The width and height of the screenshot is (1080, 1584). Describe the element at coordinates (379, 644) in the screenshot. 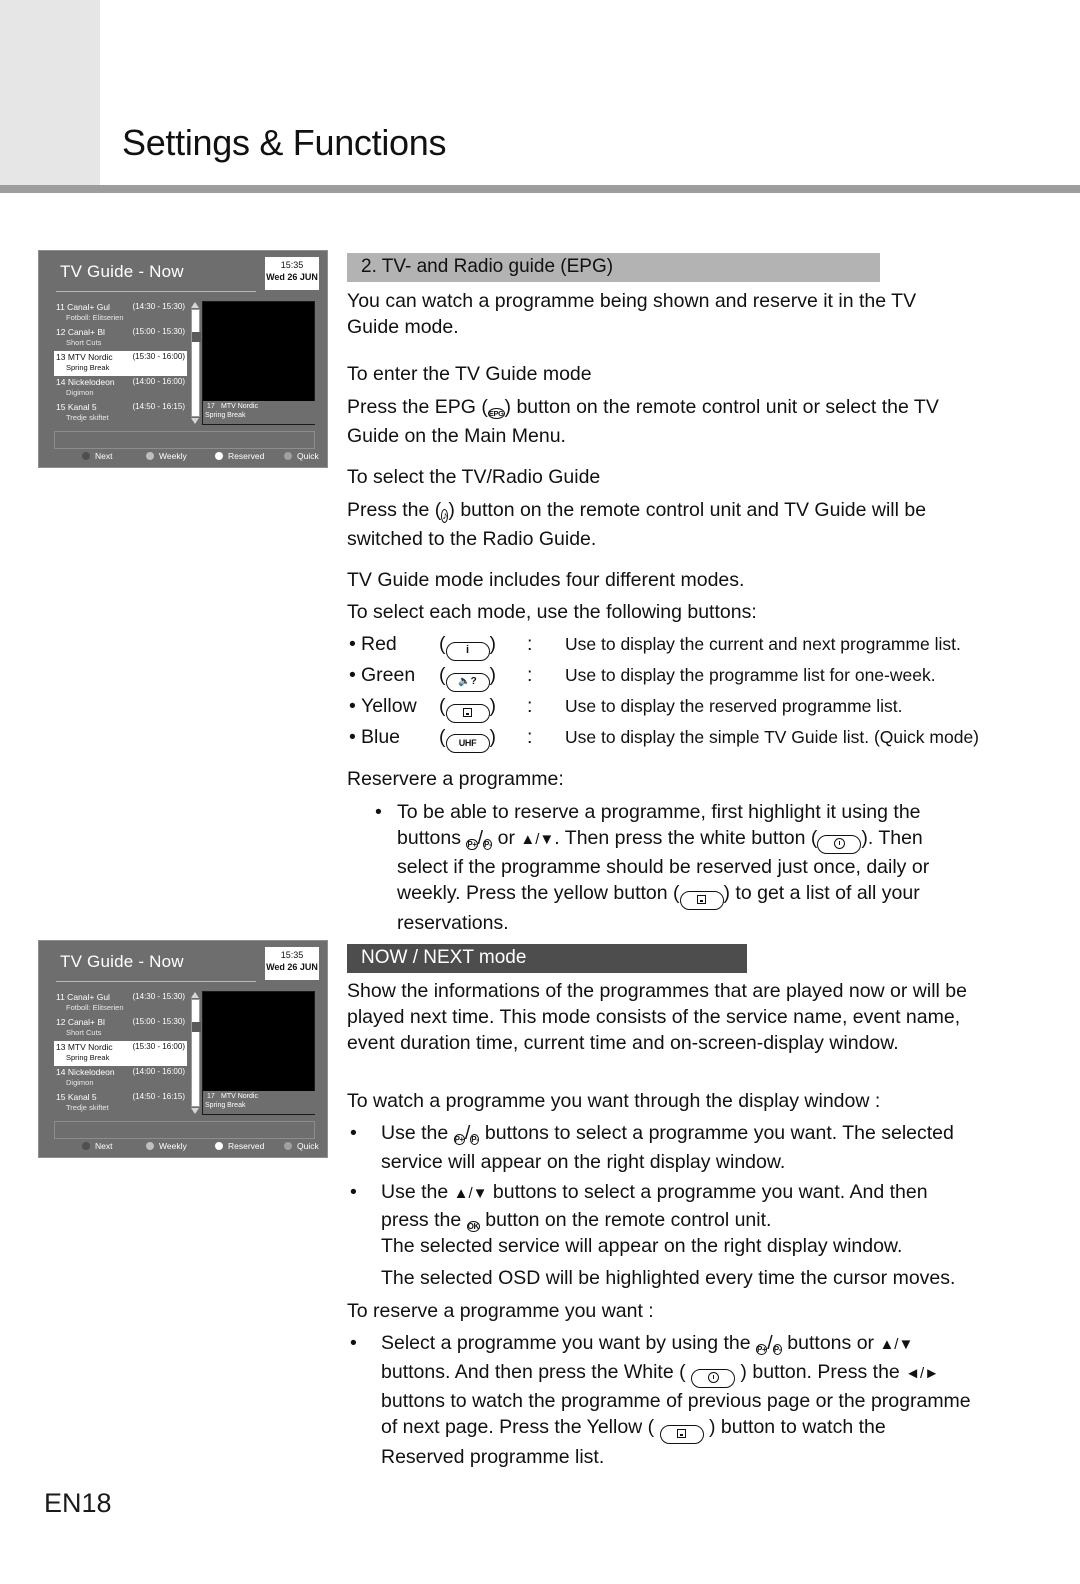

I see `mode-colour-label: Red` at that location.